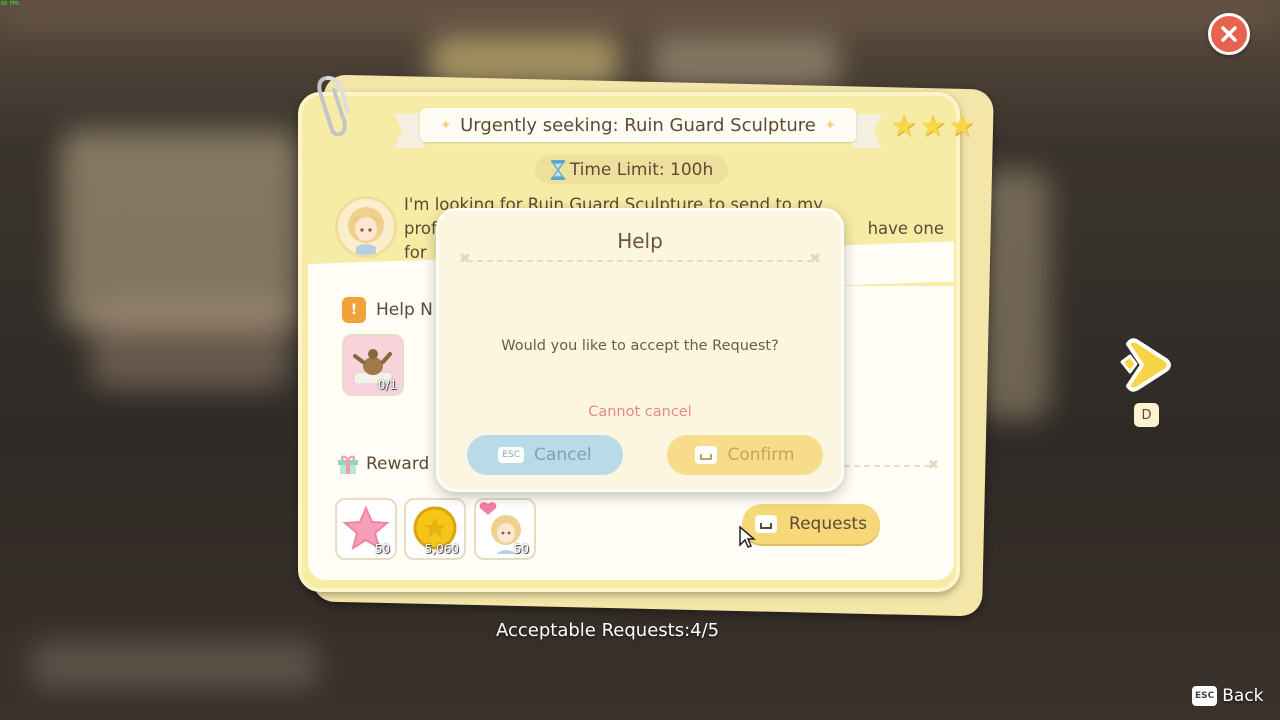  Describe the element at coordinates (640, 261) in the screenshot. I see `dialog-divider` at that location.